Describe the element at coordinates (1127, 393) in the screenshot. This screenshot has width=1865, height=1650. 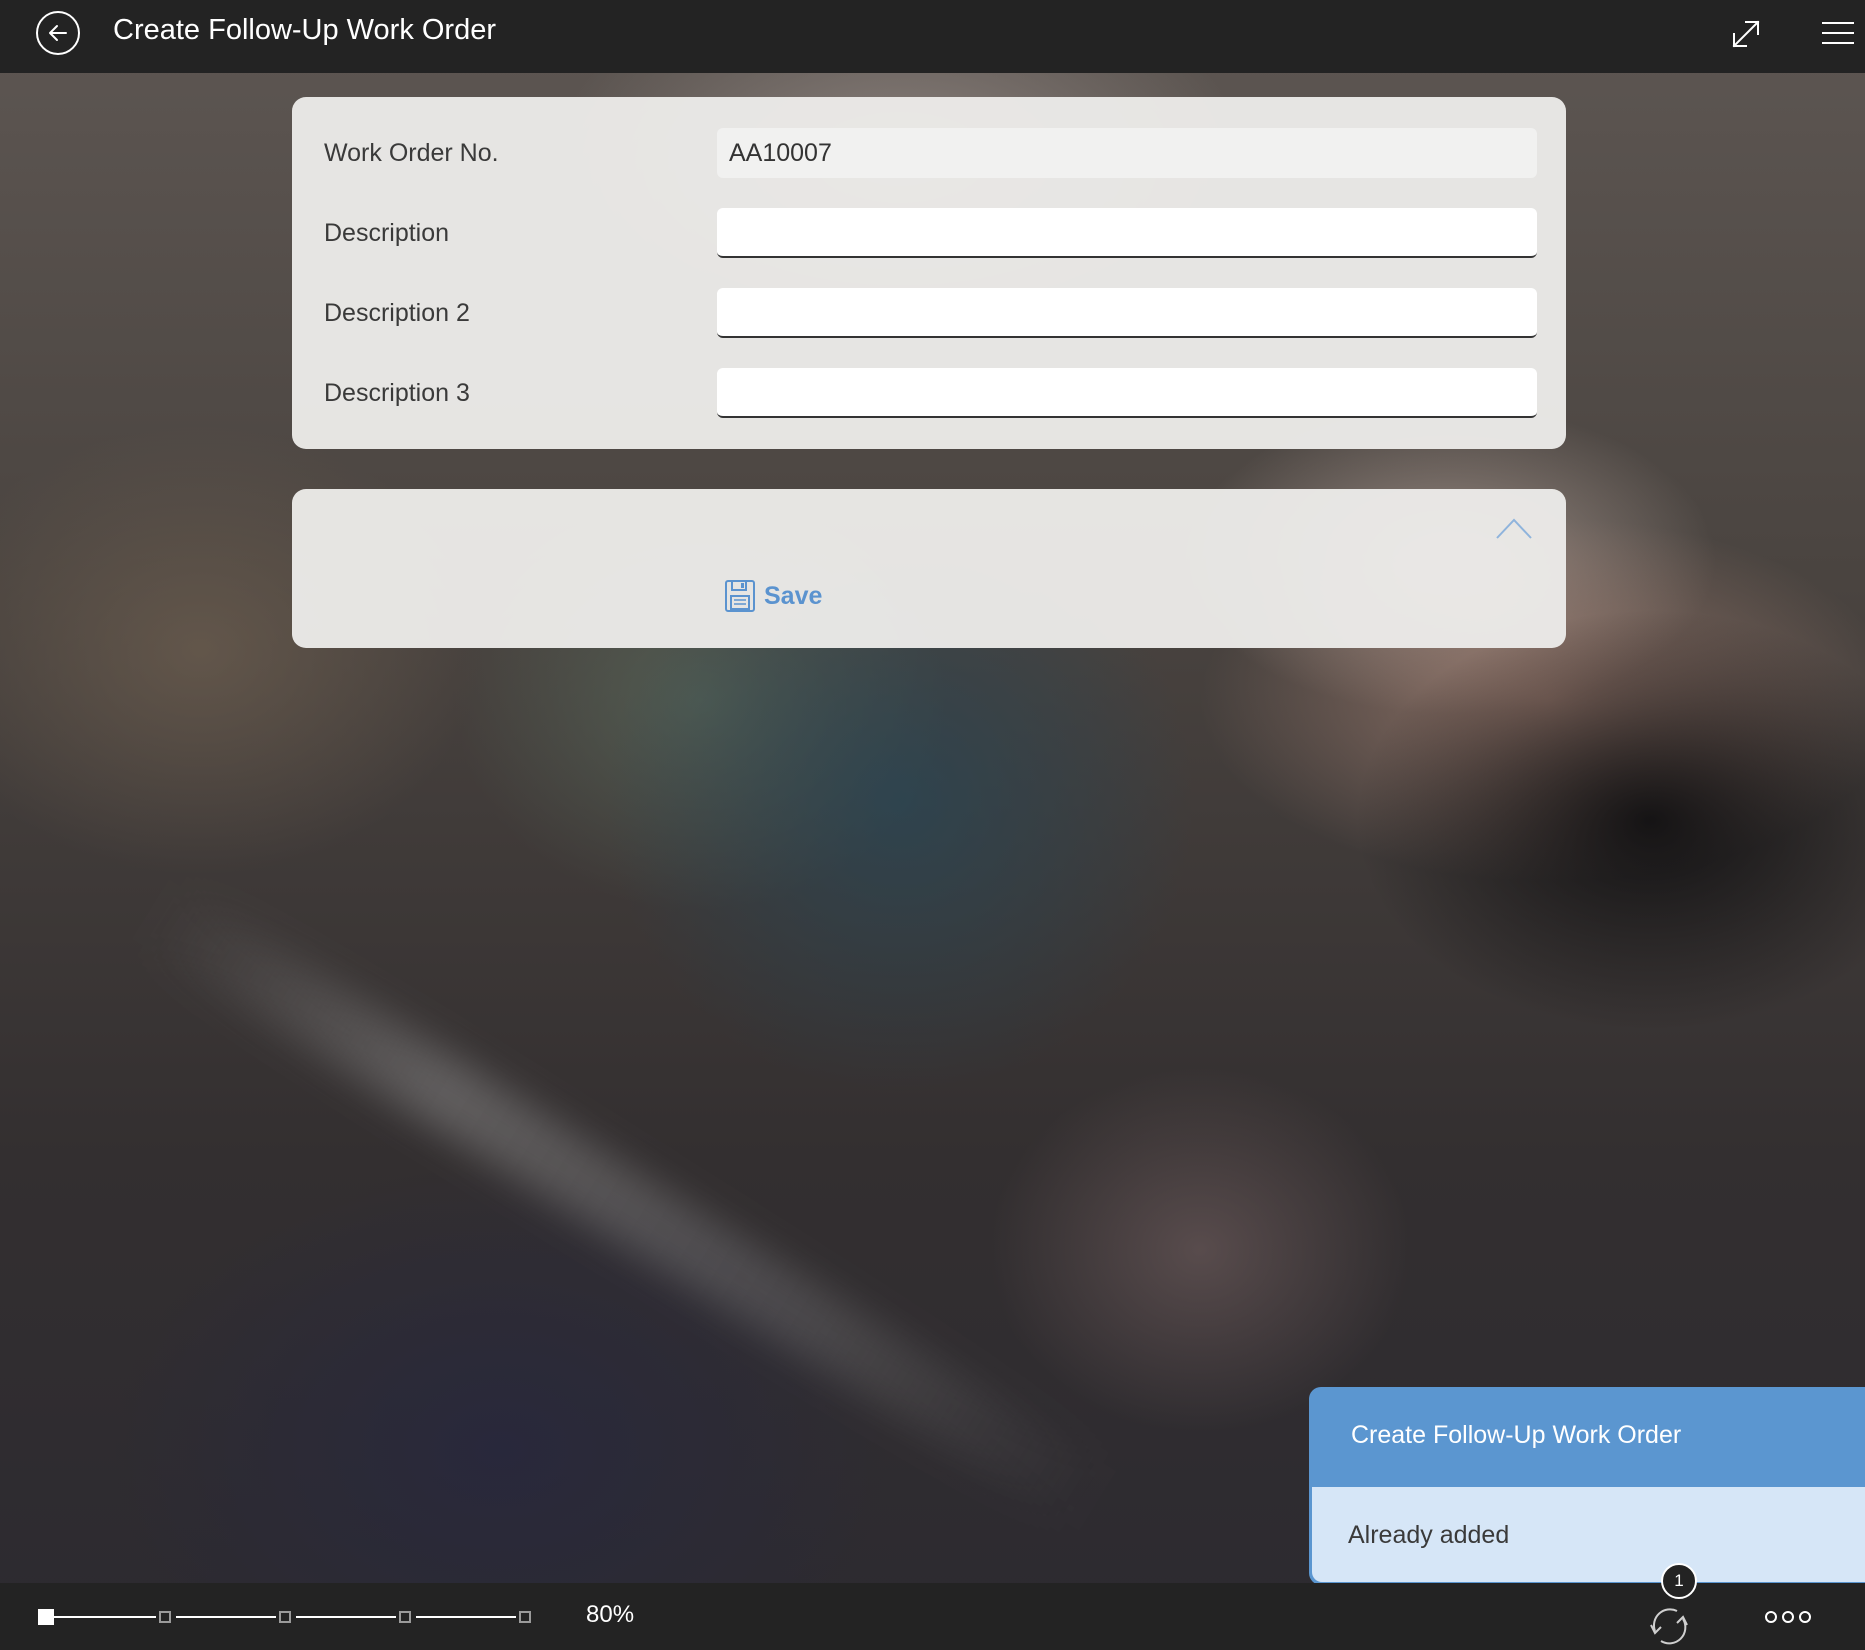
I see `description-3-field` at that location.